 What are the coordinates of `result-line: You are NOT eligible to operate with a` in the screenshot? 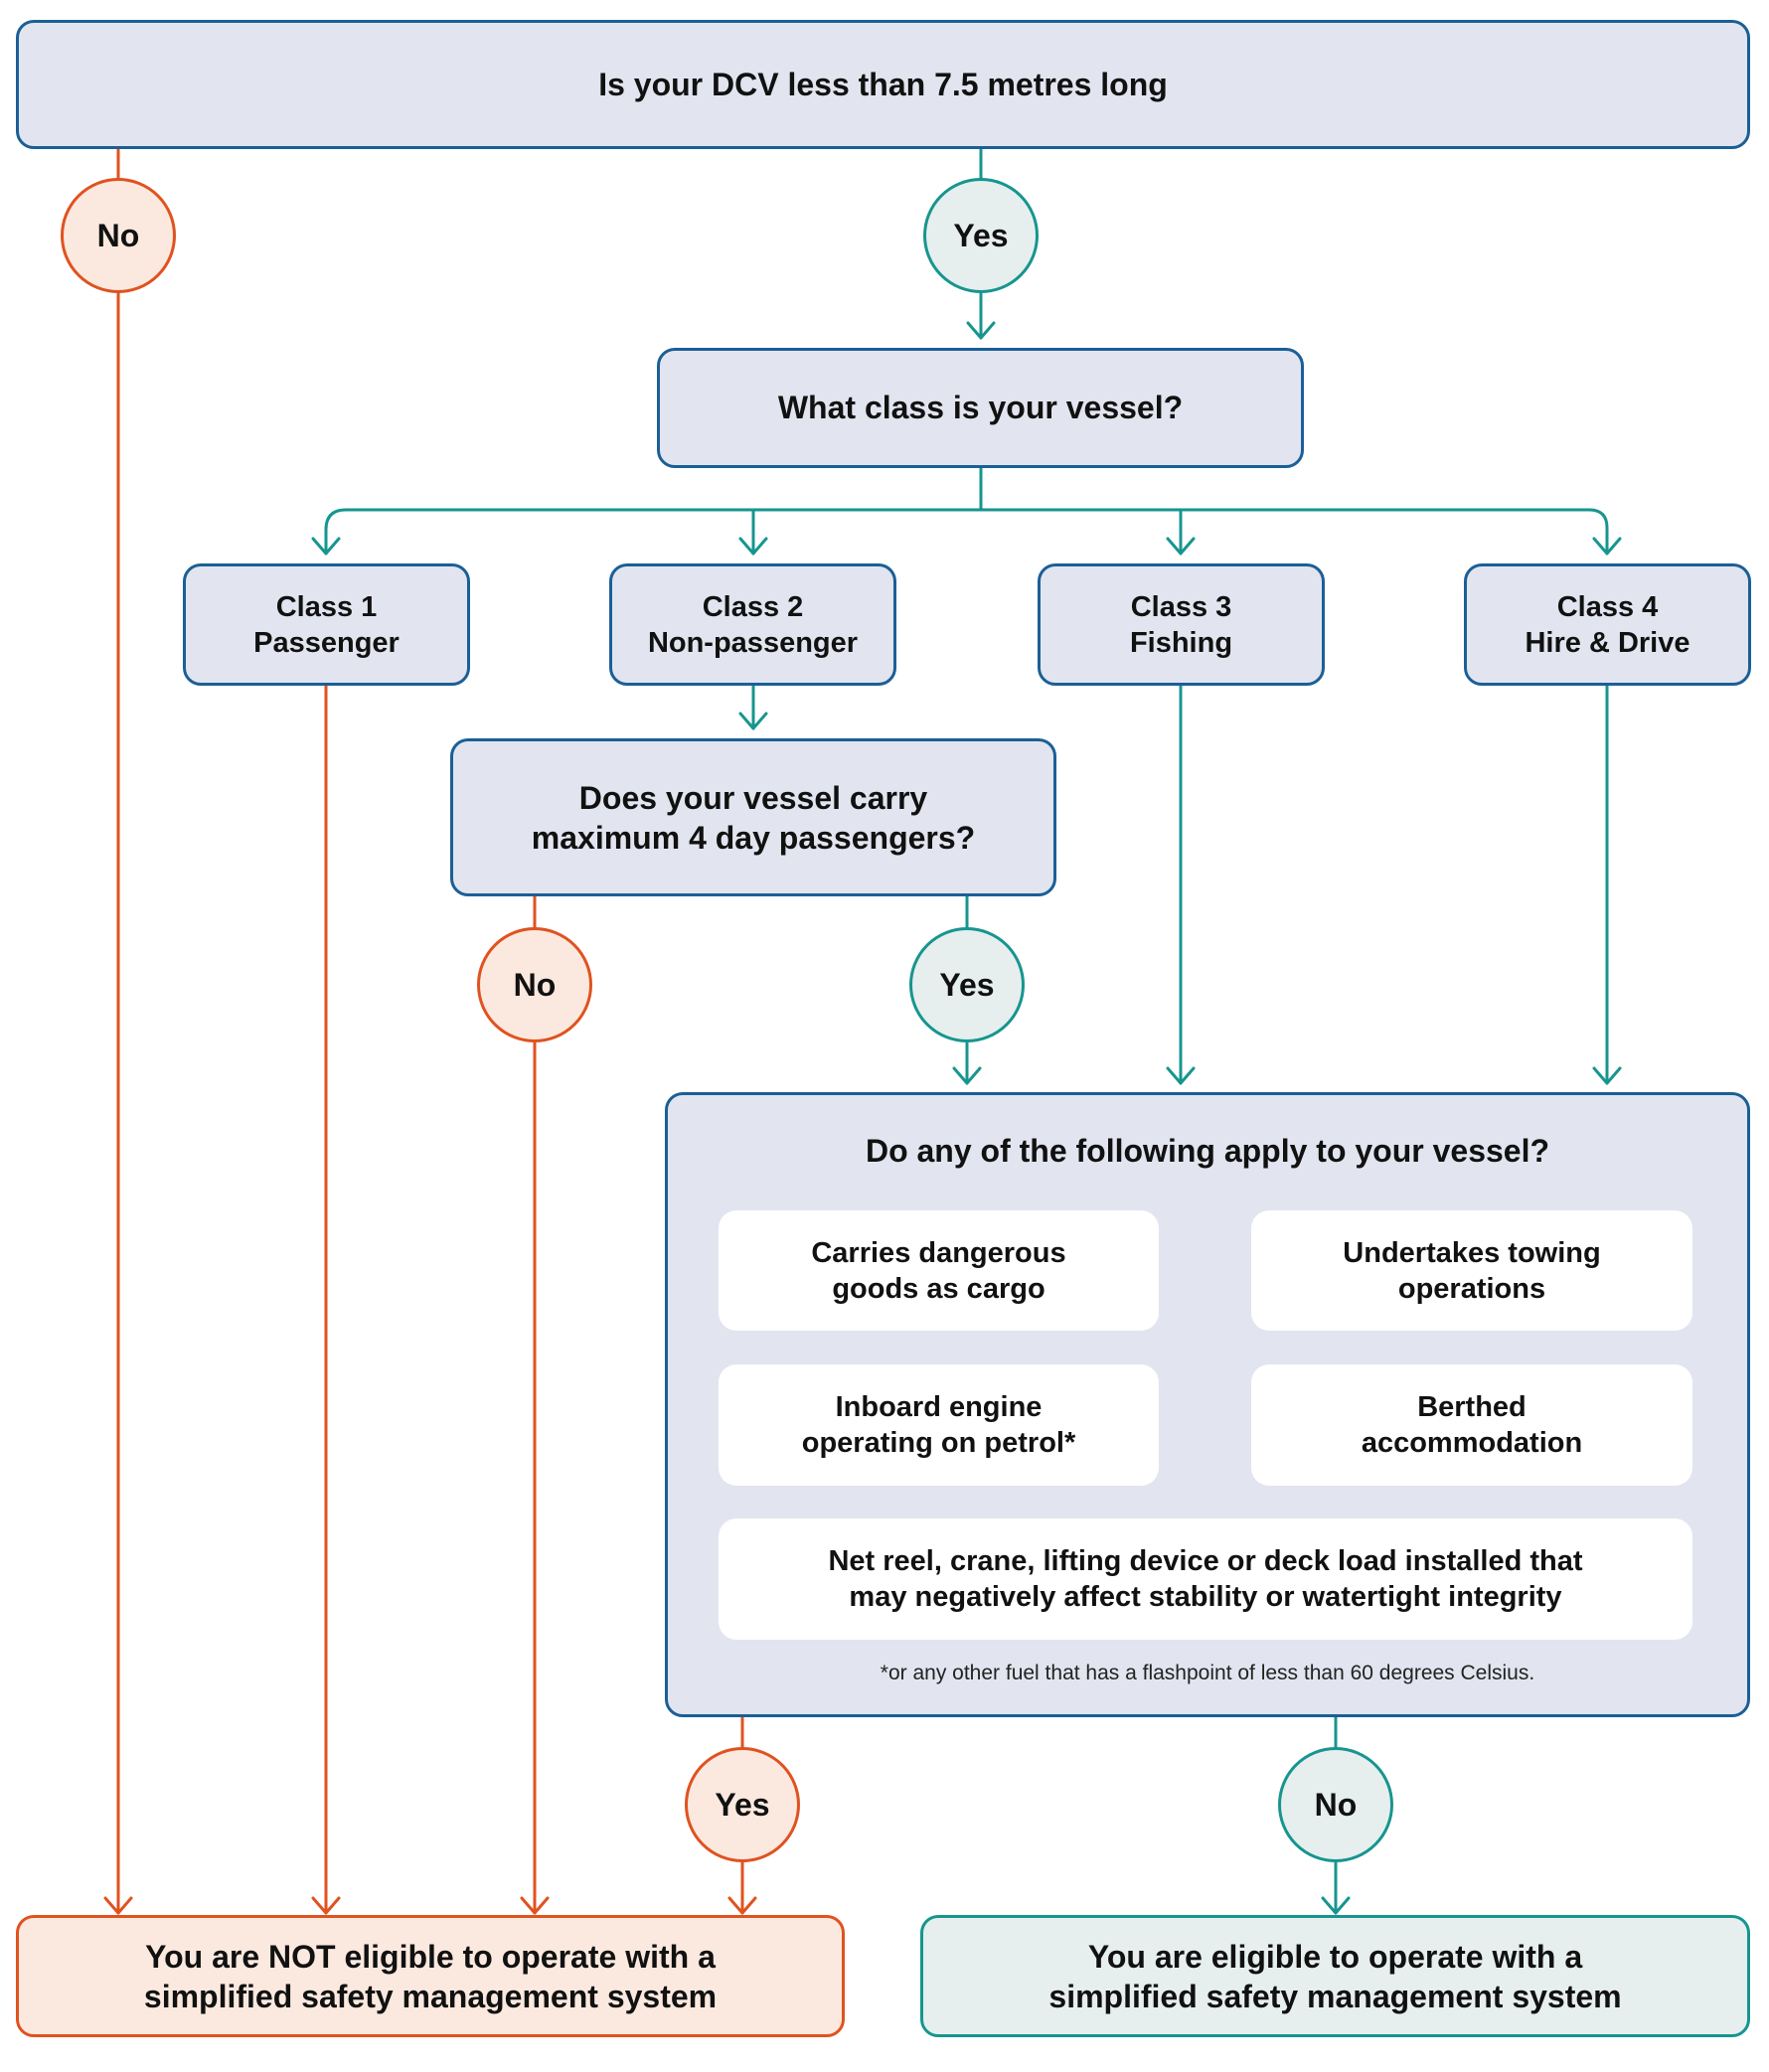 It's located at (431, 1956).